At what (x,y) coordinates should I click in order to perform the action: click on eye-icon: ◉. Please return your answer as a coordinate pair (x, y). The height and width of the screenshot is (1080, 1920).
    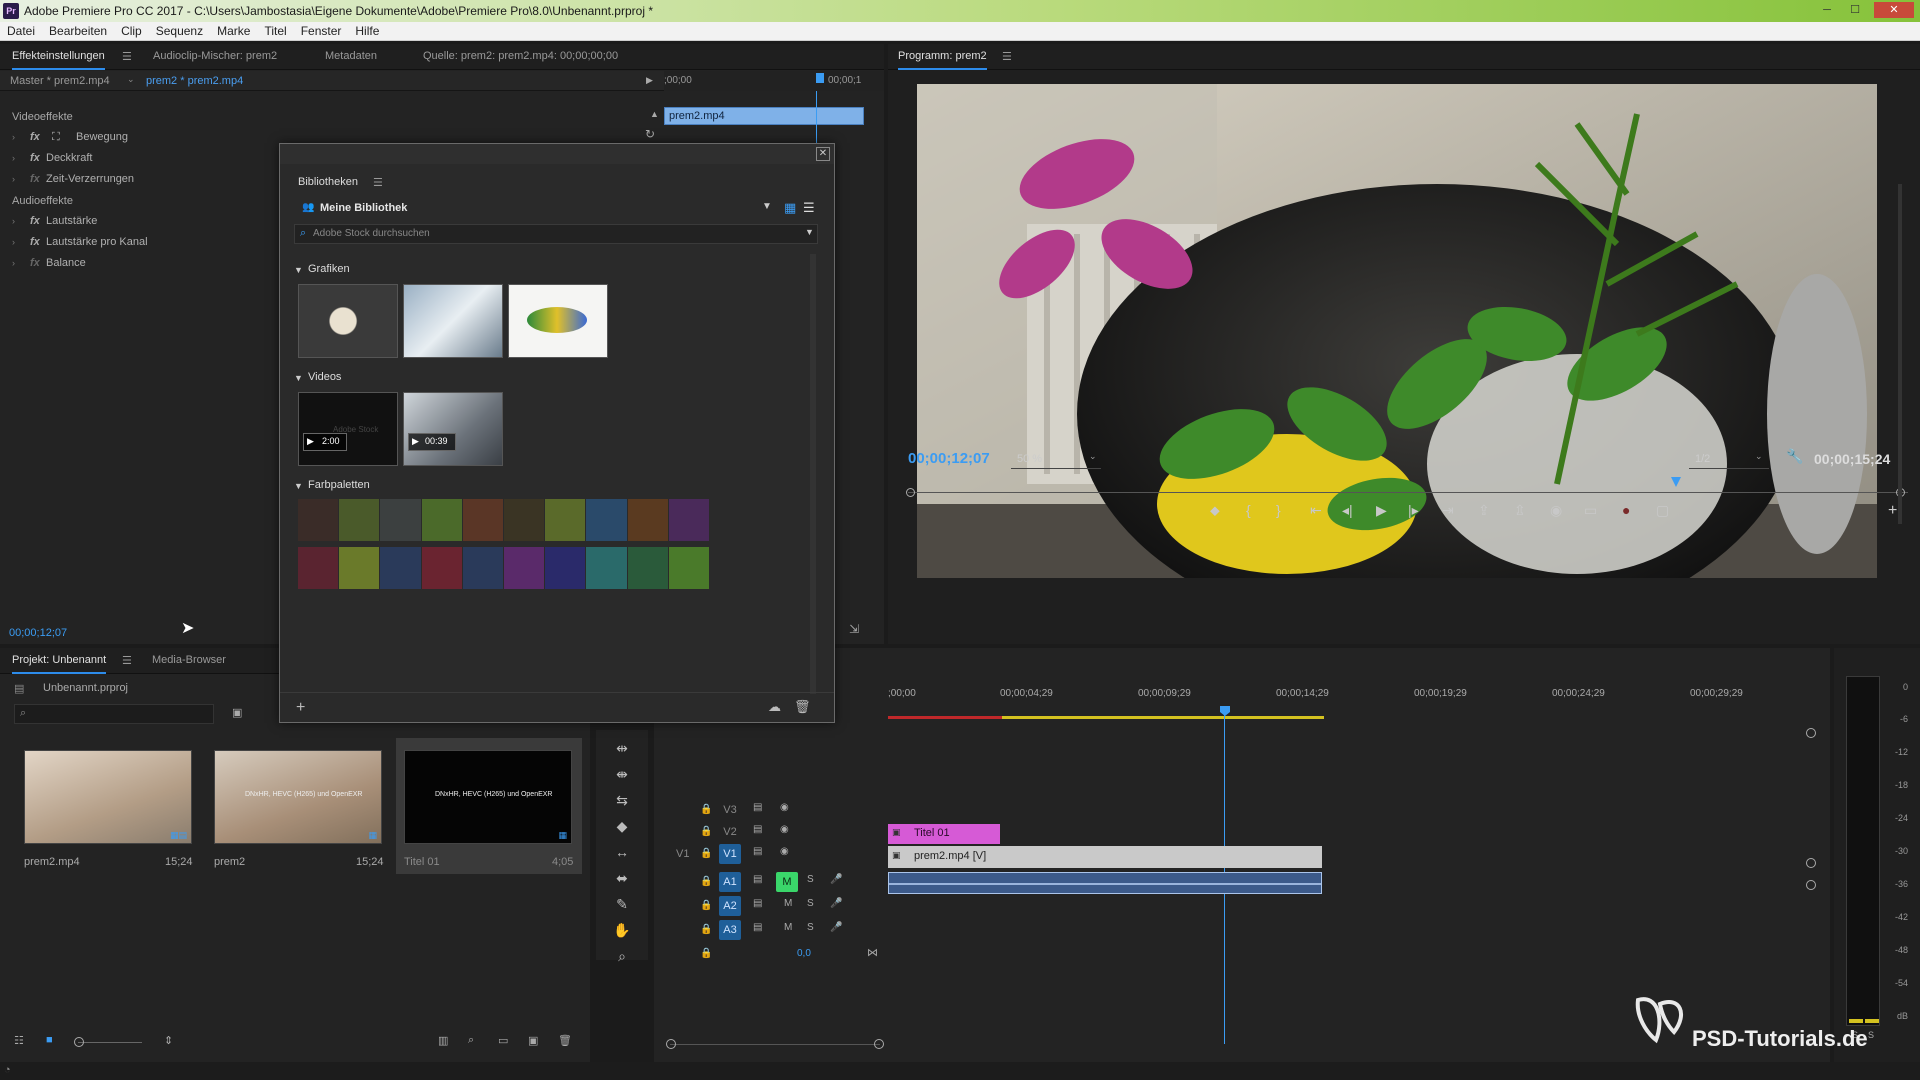
    Looking at the image, I should click on (784, 807).